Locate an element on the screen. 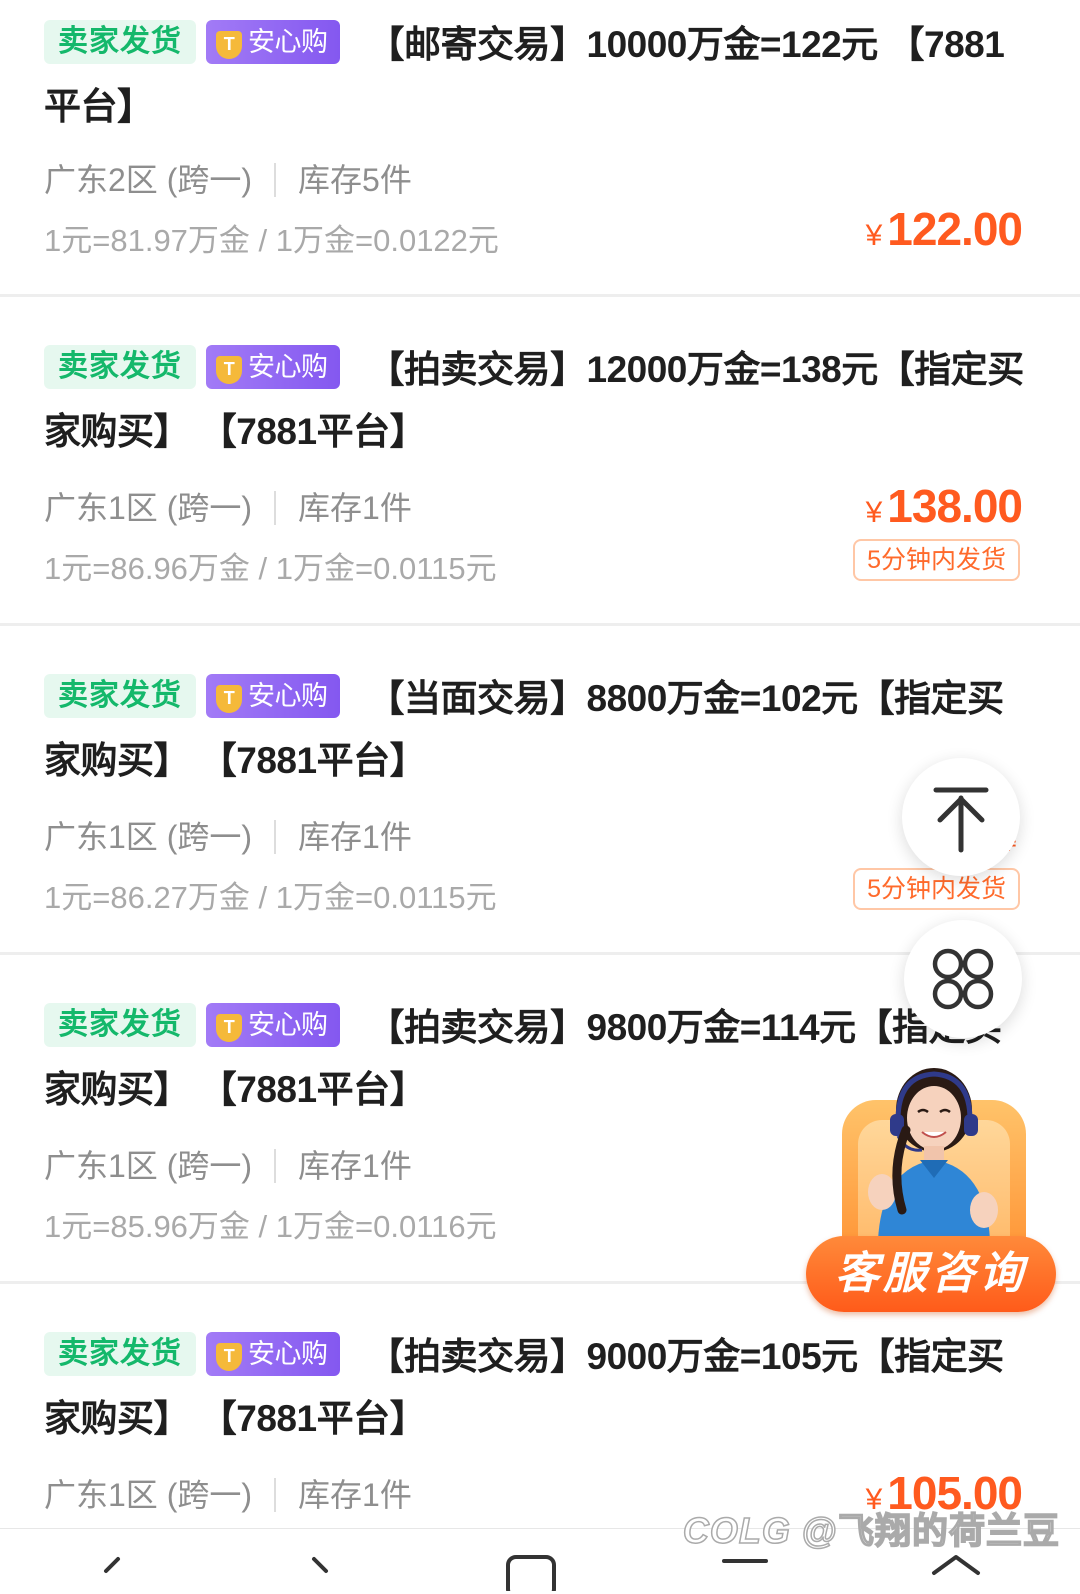 Image resolution: width=1080 pixels, height=1594 pixels. stock-label: 库存5件 is located at coordinates (355, 180).